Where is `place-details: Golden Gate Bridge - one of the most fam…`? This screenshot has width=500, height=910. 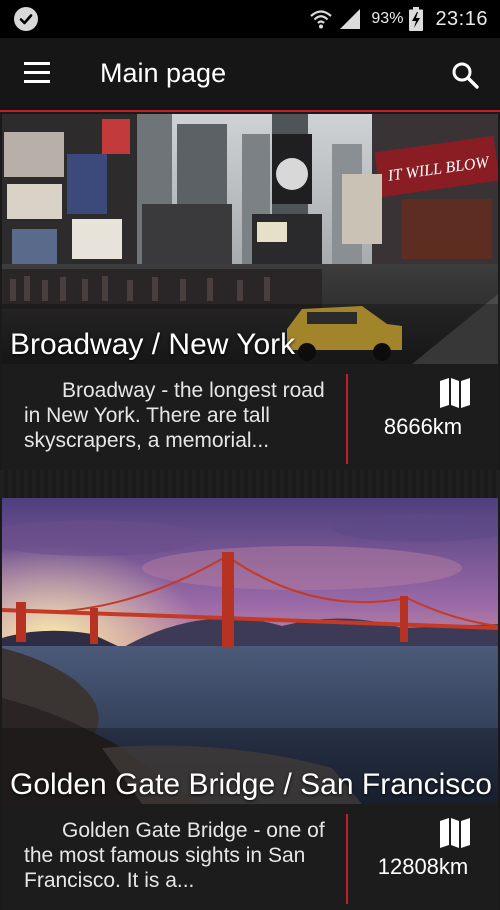
place-details: Golden Gate Bridge - one of the most fam… is located at coordinates (250, 857).